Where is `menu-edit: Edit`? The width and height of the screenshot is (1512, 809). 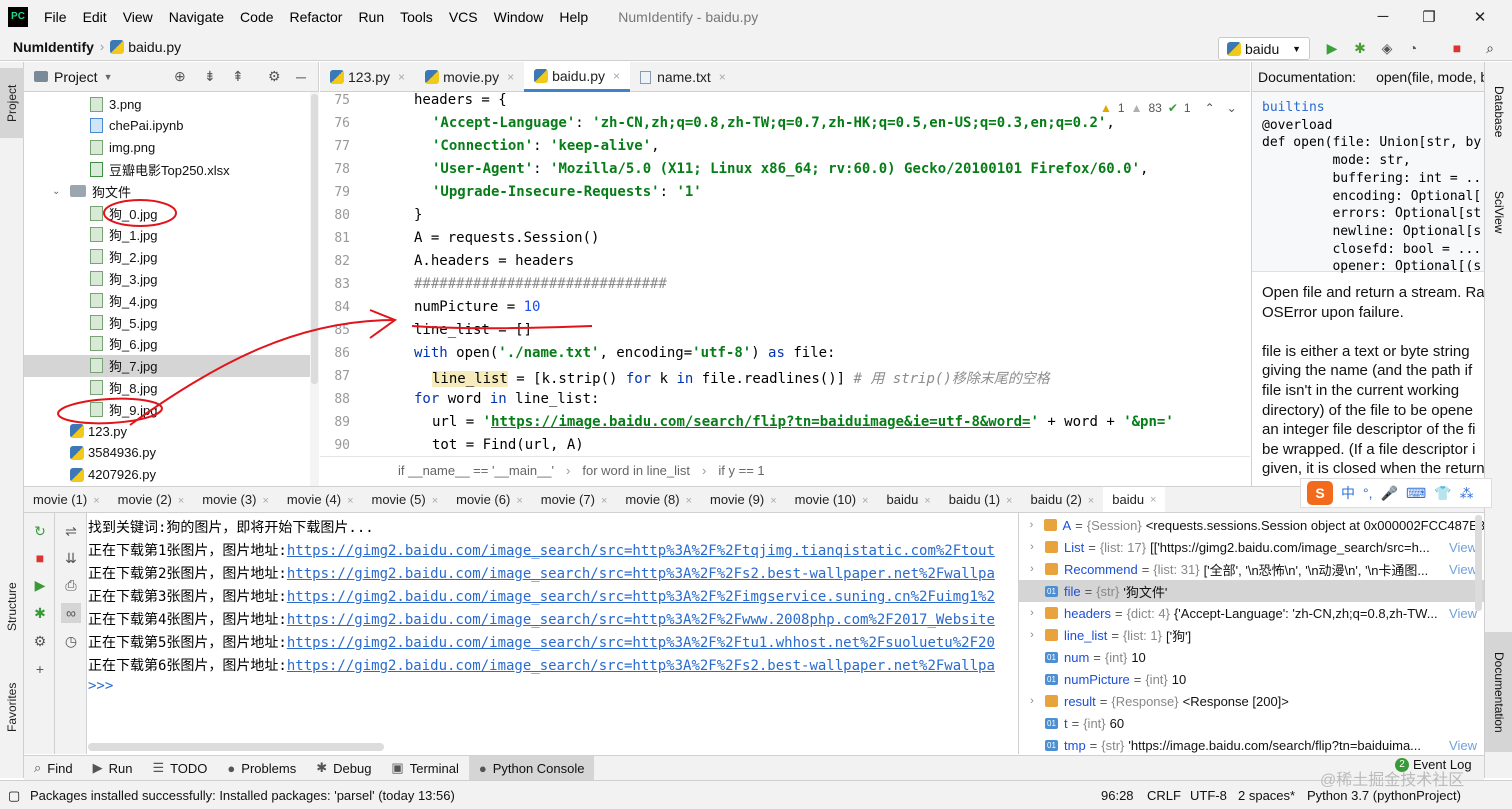
menu-edit: Edit is located at coordinates (95, 17).